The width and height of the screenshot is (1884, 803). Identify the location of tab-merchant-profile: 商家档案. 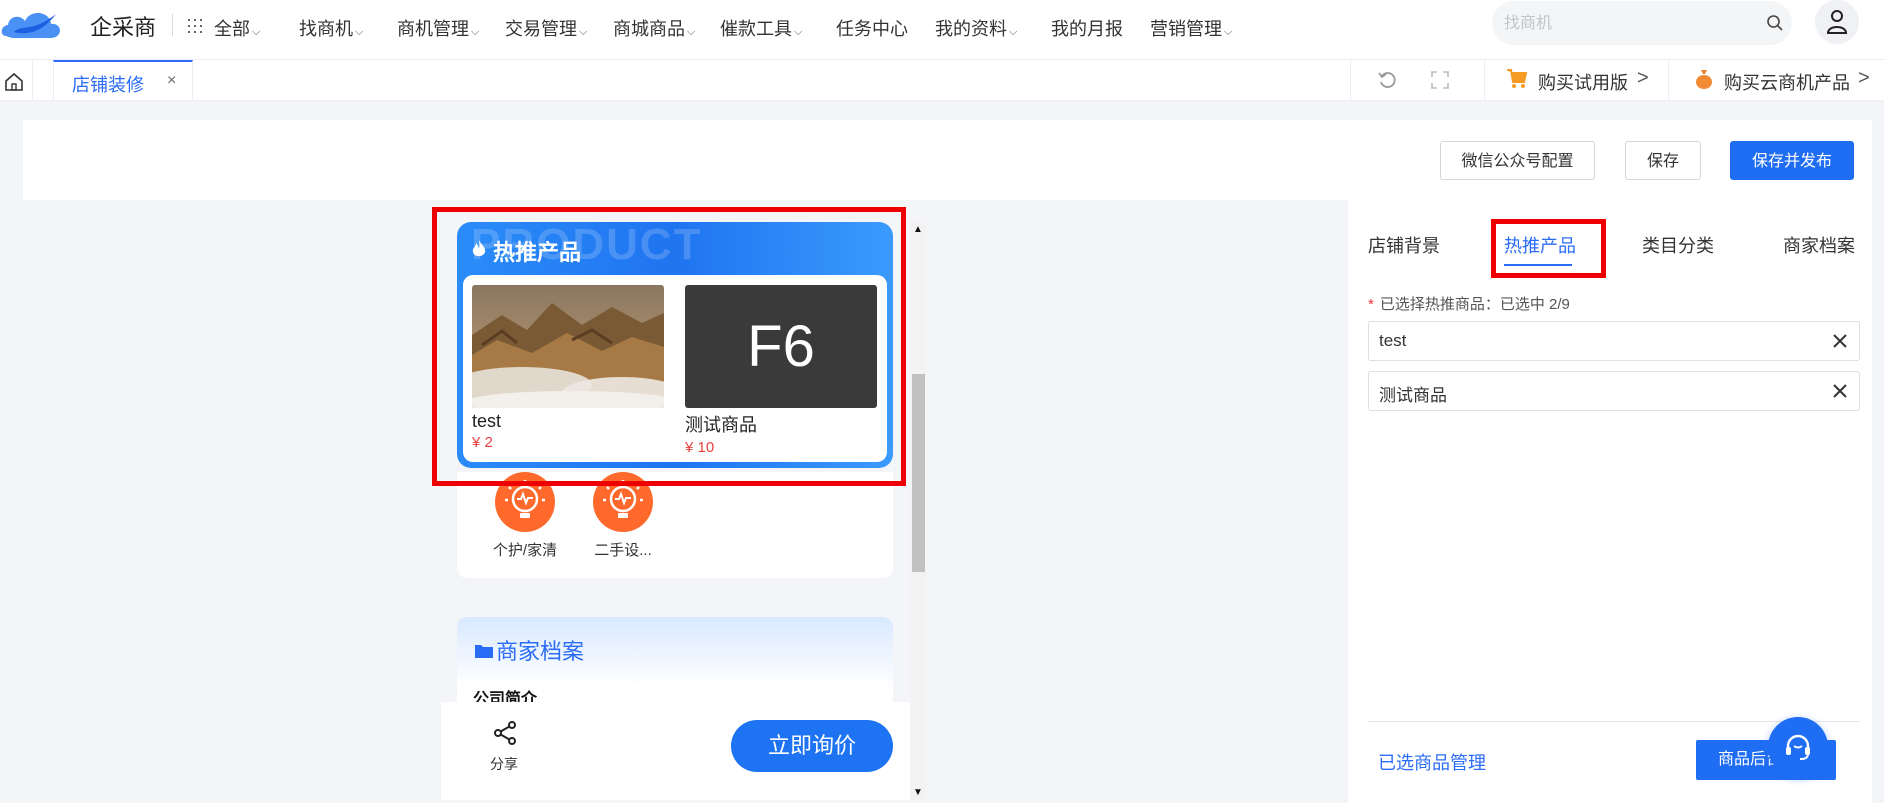
(1819, 245).